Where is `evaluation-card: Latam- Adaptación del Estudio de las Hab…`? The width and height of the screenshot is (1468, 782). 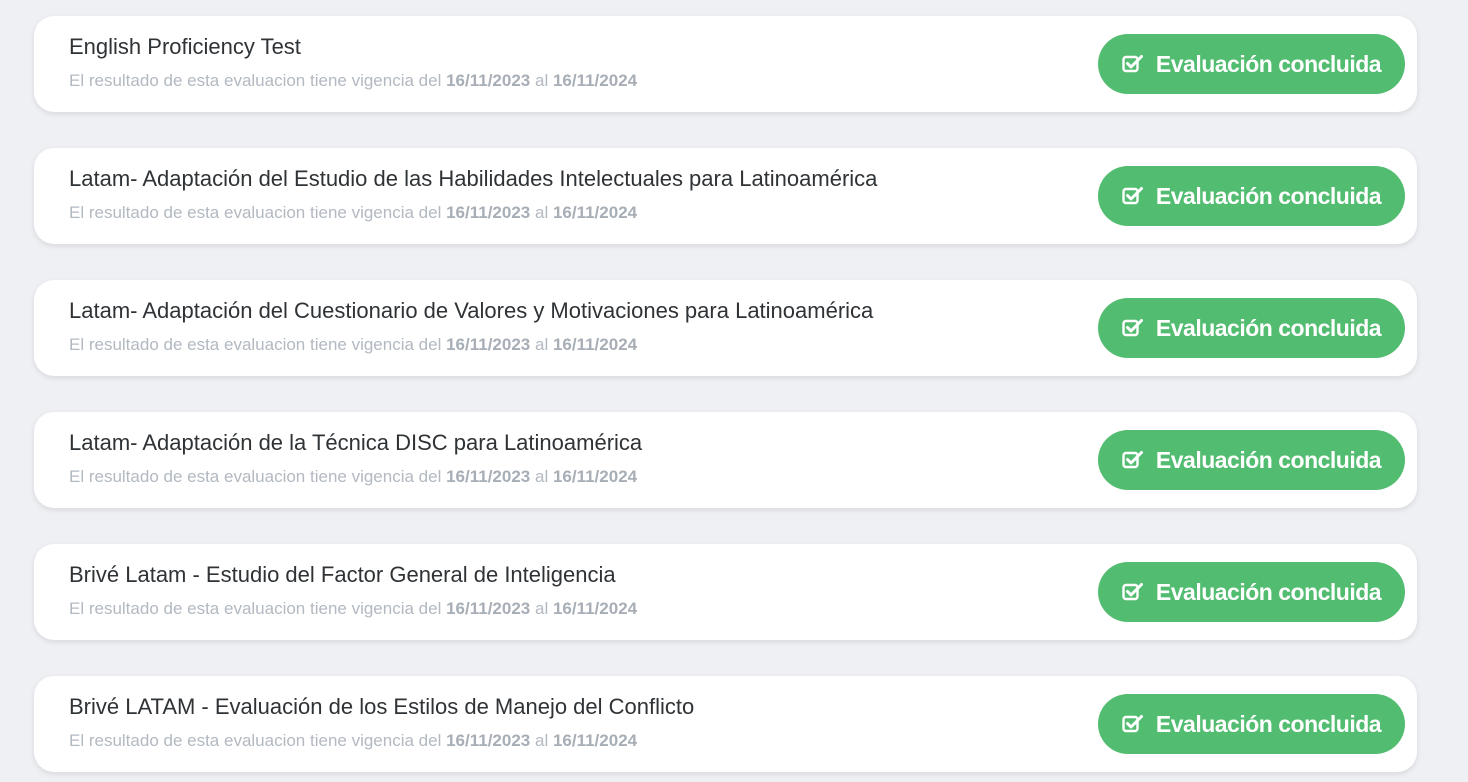
evaluation-card: Latam- Adaptación del Estudio de las Hab… is located at coordinates (725, 196).